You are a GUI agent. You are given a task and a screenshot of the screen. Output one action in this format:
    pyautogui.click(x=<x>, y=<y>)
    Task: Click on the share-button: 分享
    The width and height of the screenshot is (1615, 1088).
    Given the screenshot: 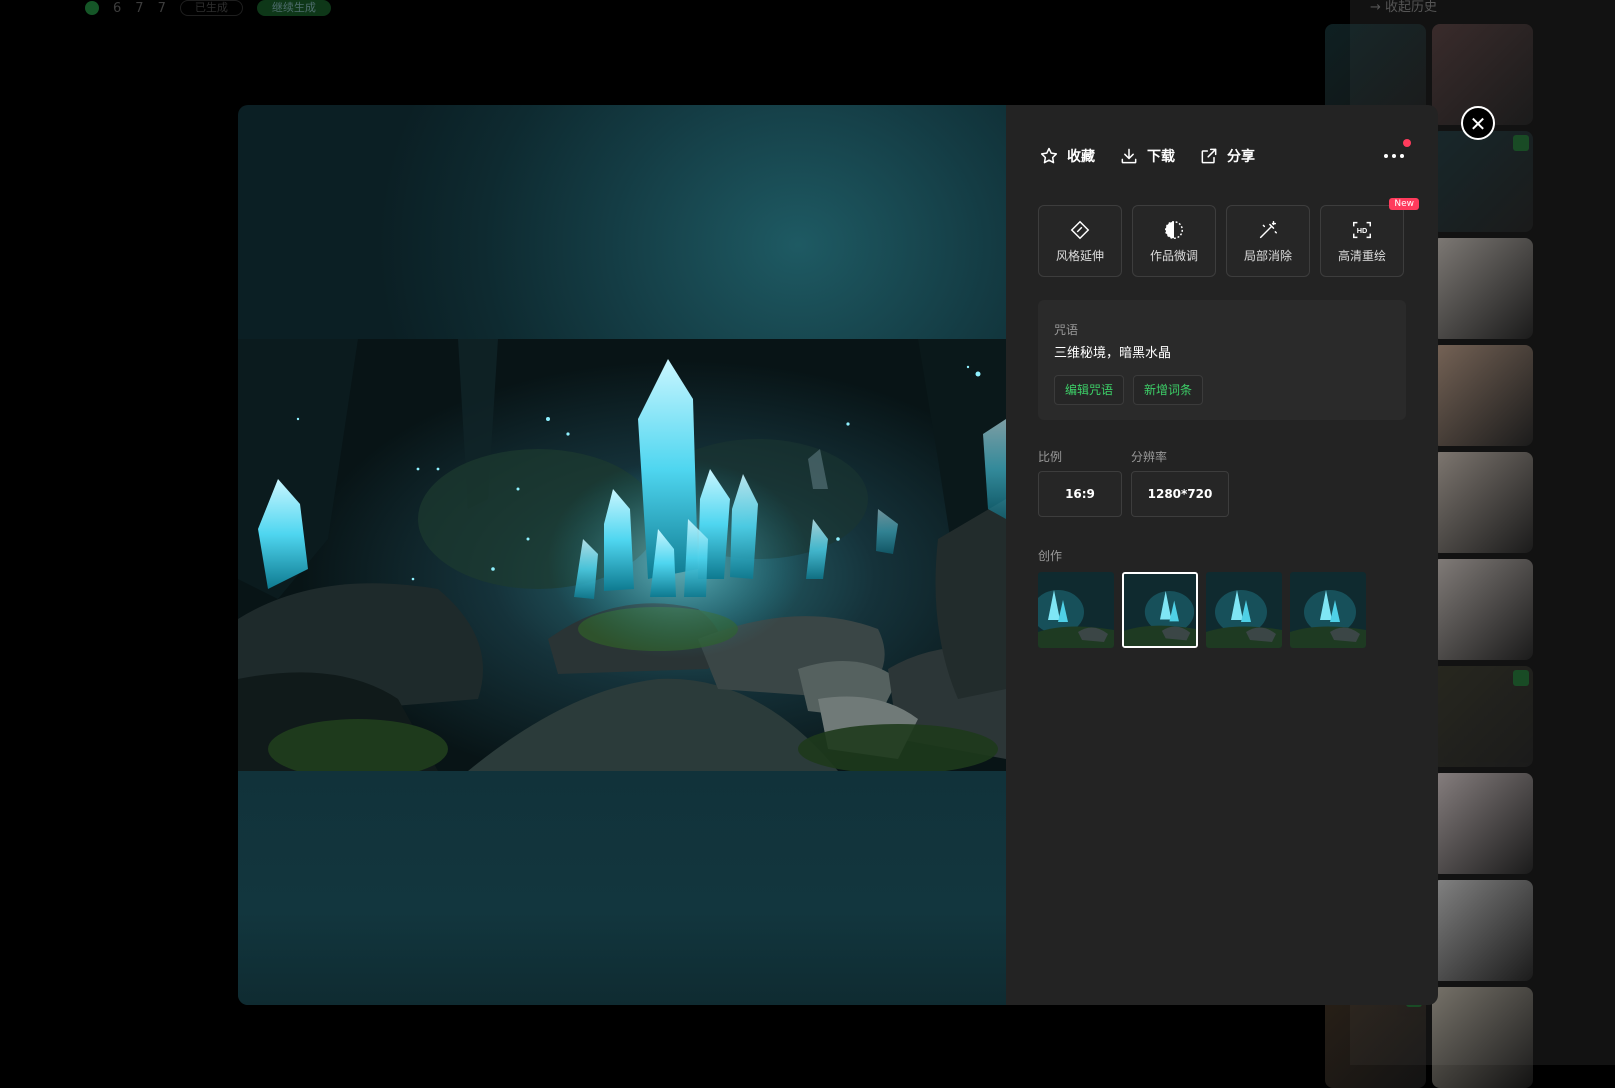 What is the action you would take?
    pyautogui.click(x=1227, y=156)
    